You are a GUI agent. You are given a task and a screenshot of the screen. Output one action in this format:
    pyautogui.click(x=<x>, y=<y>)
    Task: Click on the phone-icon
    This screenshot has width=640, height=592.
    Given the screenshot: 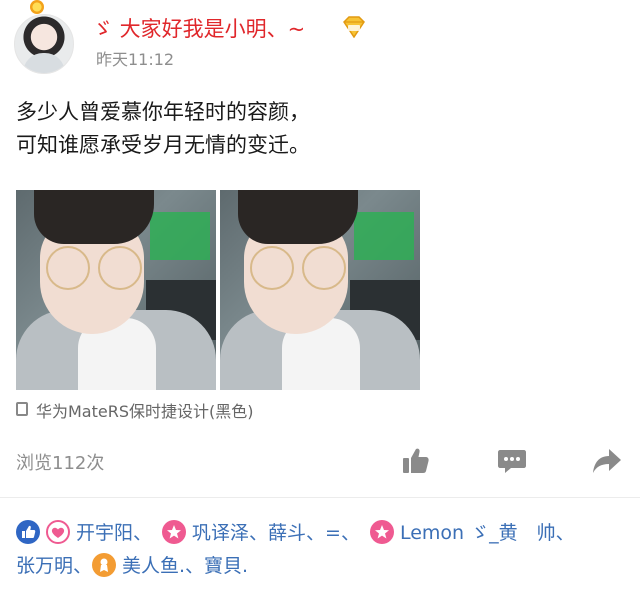 What is the action you would take?
    pyautogui.click(x=22, y=409)
    